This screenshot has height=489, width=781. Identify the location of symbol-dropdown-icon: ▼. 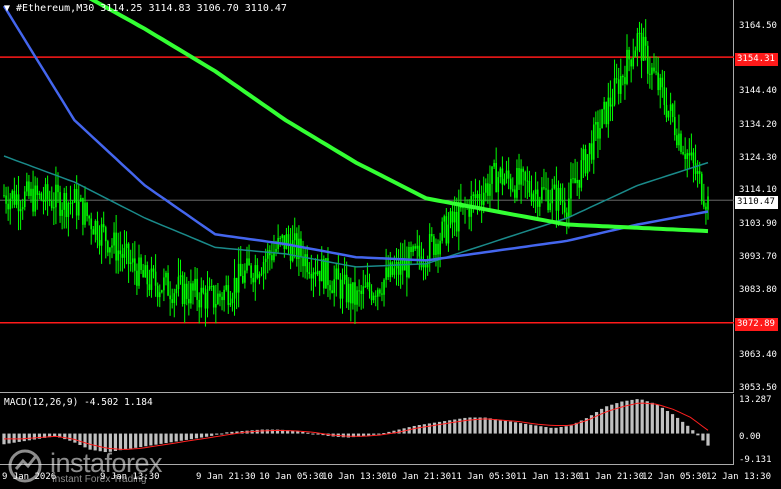
(7, 8).